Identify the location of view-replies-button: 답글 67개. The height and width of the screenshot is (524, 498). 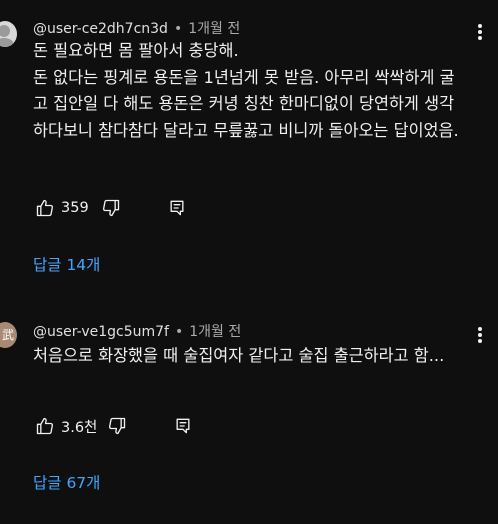
(66, 482).